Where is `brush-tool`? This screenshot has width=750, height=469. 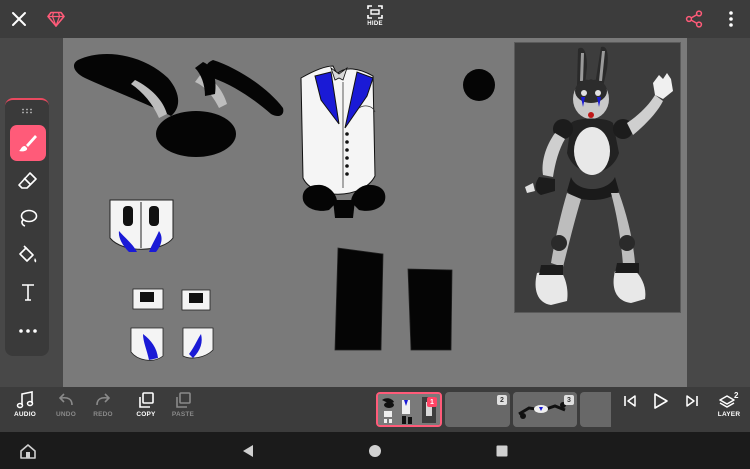
brush-tool is located at coordinates (28, 143).